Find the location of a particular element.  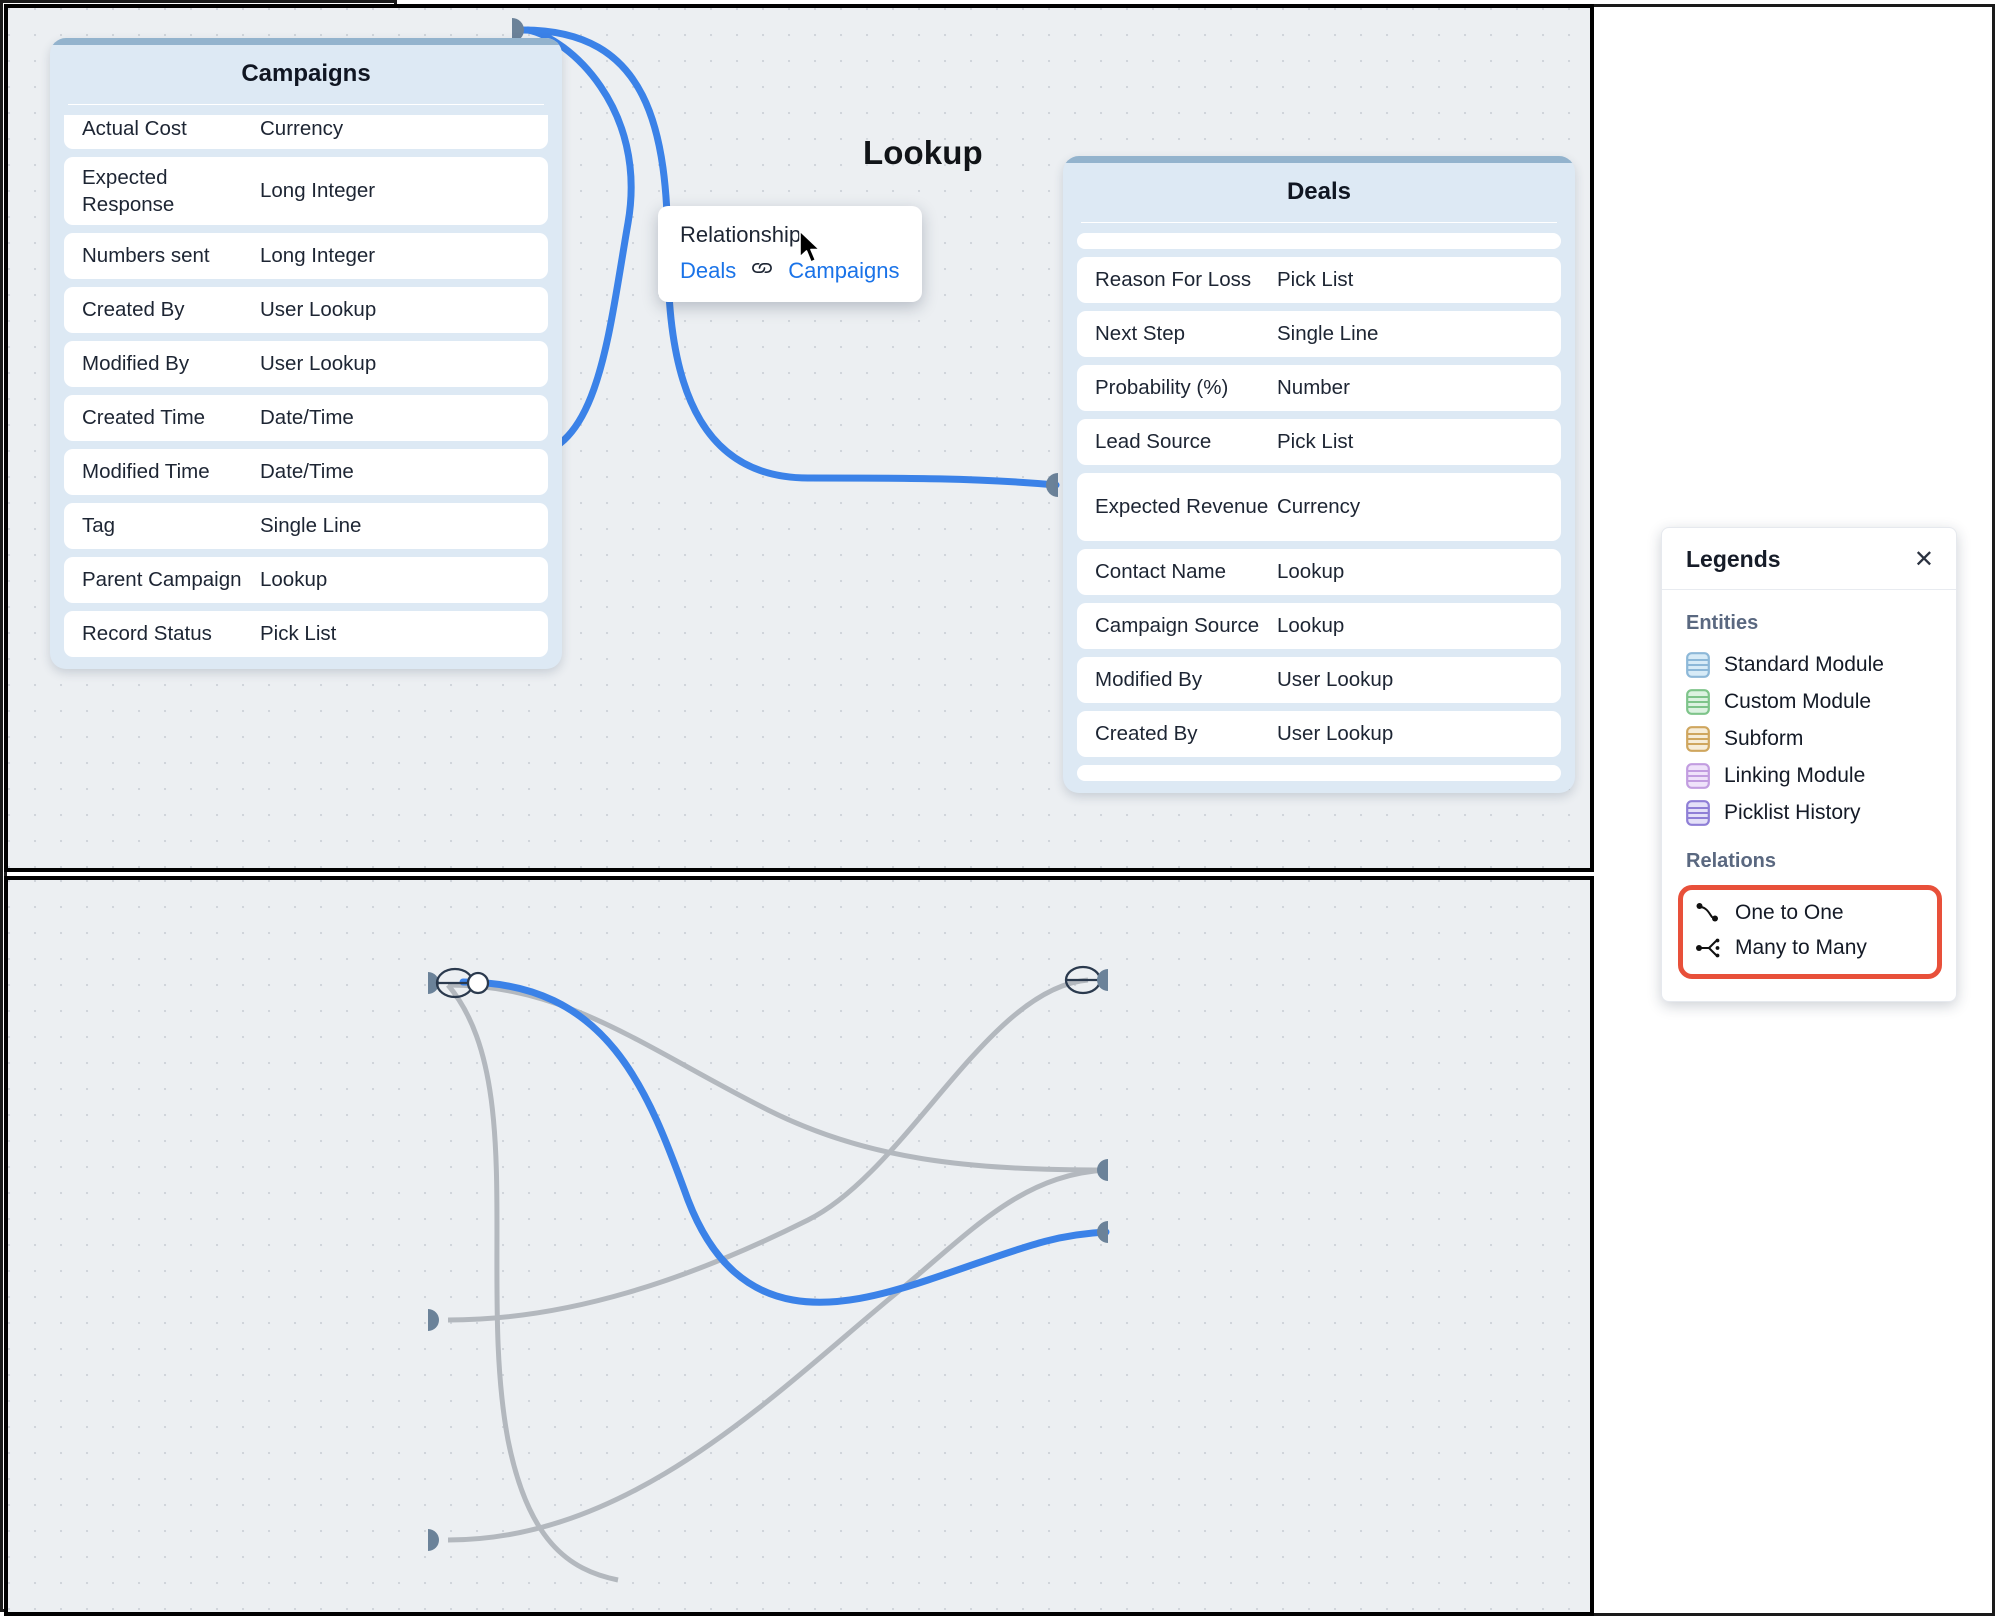

legend-label: Standard Module is located at coordinates (1804, 664).